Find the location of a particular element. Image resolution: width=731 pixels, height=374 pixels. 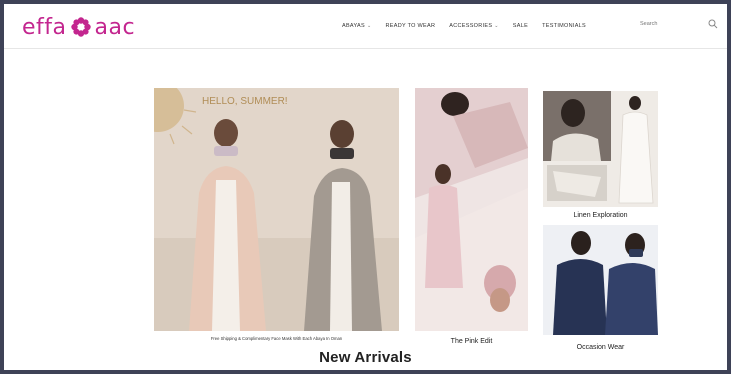

brand-logo: effa aac is located at coordinates (79, 27).